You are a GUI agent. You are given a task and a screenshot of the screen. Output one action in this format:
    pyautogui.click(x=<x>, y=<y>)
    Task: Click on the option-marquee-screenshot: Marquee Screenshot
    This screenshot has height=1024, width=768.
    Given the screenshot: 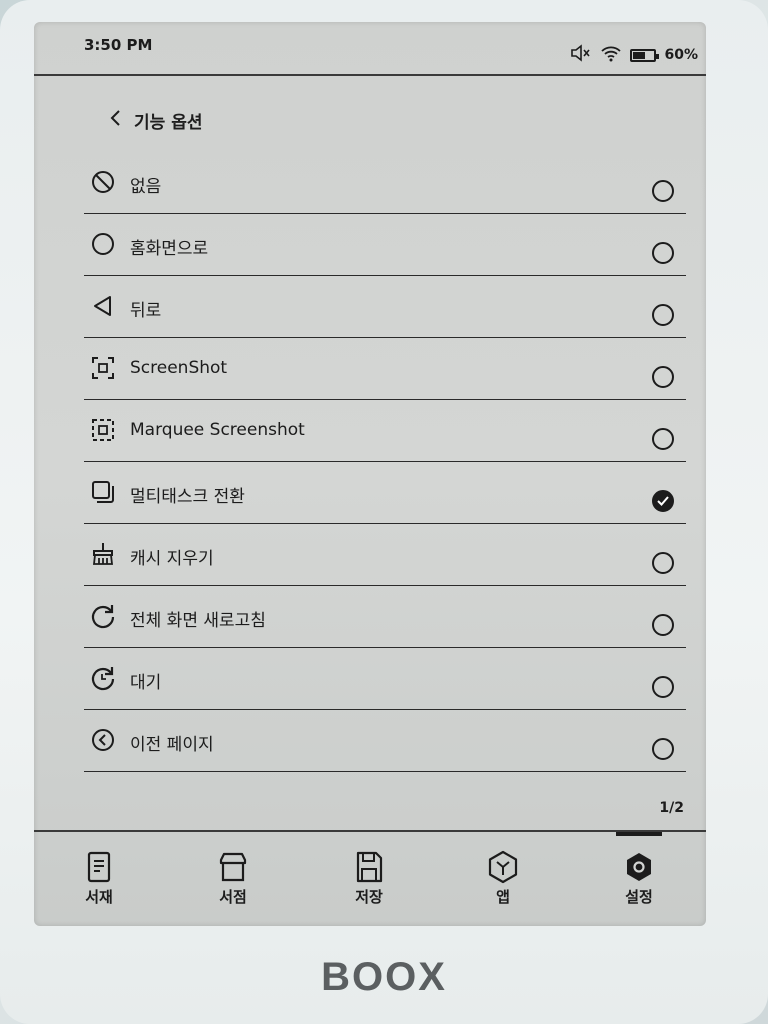 What is the action you would take?
    pyautogui.click(x=385, y=431)
    